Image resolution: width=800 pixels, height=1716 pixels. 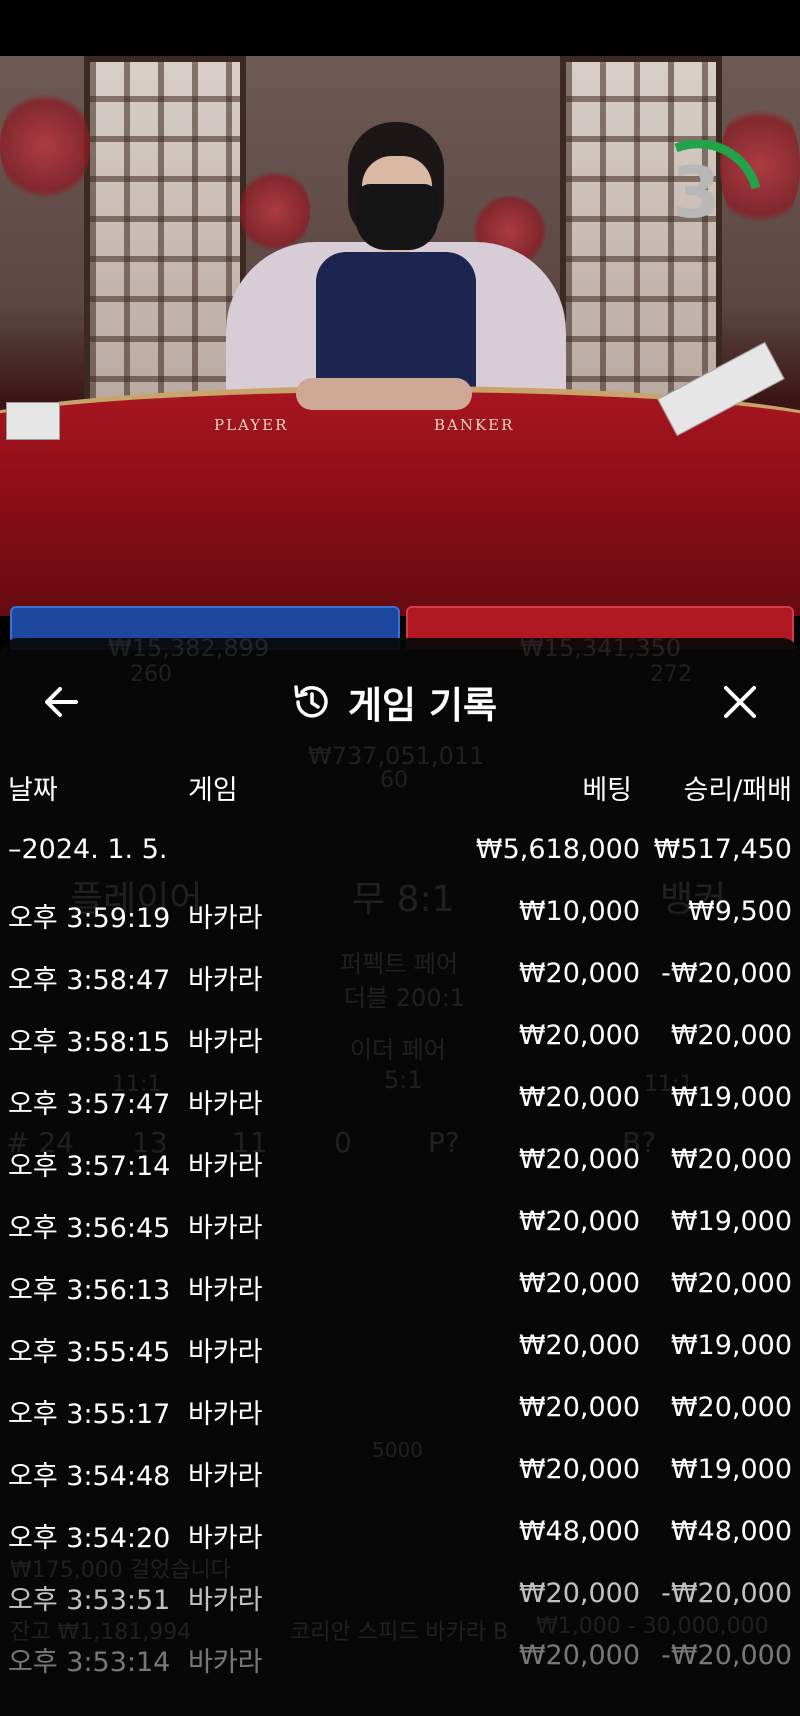 What do you see at coordinates (400, 1533) in the screenshot?
I see `history-row: 오후 3:54:20 바카라 ₩48,000 ₩48,000` at bounding box center [400, 1533].